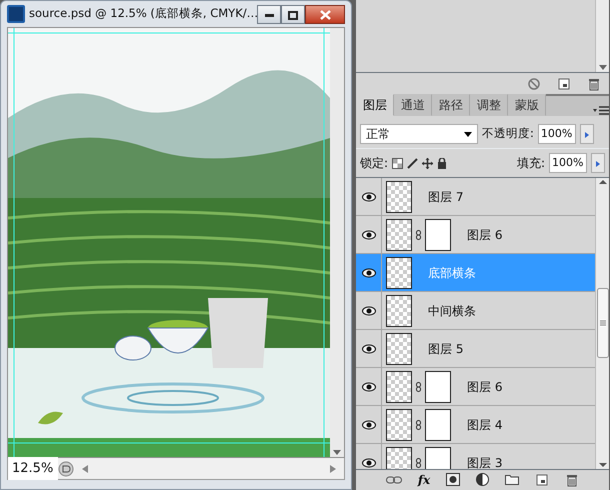 The width and height of the screenshot is (610, 490). Describe the element at coordinates (483, 479) in the screenshot. I see `adjustment-icon` at that location.